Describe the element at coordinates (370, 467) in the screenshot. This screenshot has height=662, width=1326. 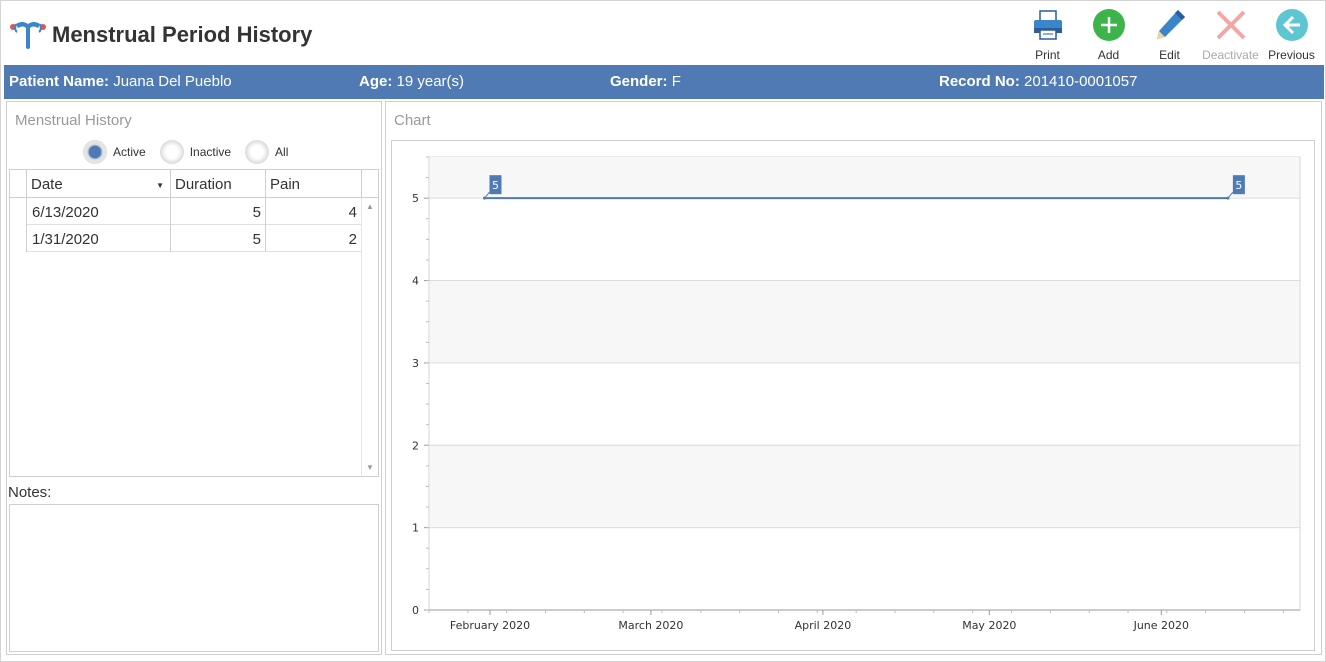
I see `scroll-down-icon: ▼` at that location.